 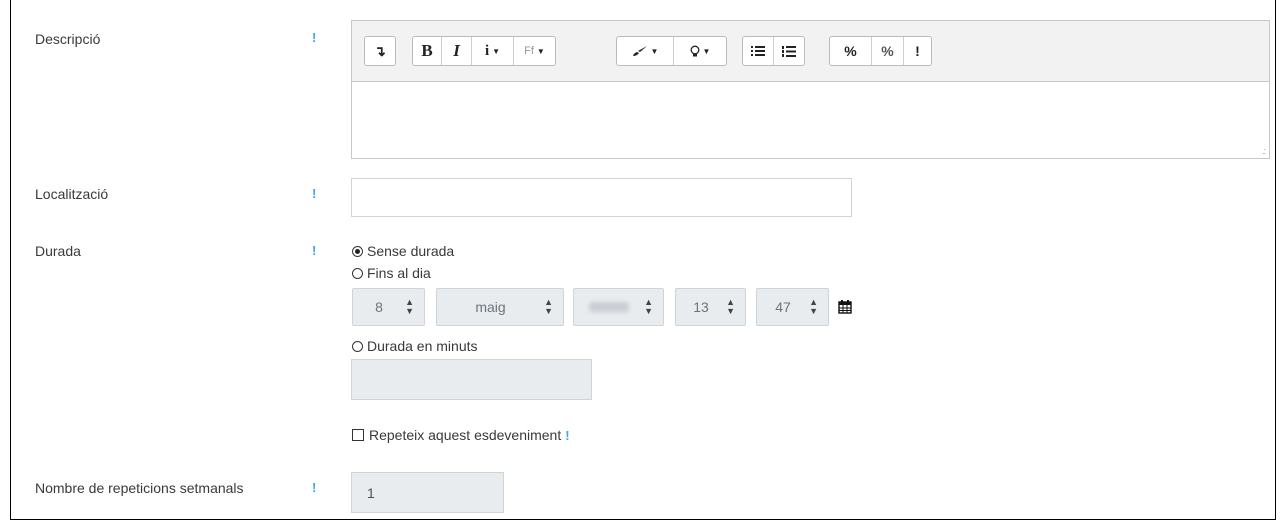 What do you see at coordinates (567, 435) in the screenshot?
I see `repeat-help-icon: !` at bounding box center [567, 435].